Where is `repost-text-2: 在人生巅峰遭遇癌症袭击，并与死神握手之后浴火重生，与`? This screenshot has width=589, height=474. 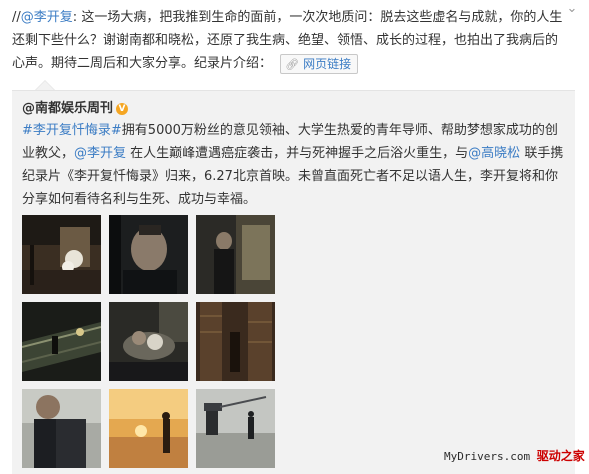
repost-text-2: 在人生巅峰遭遇癌症袭击，并与死神握手之后浴火重生，与 is located at coordinates (297, 153).